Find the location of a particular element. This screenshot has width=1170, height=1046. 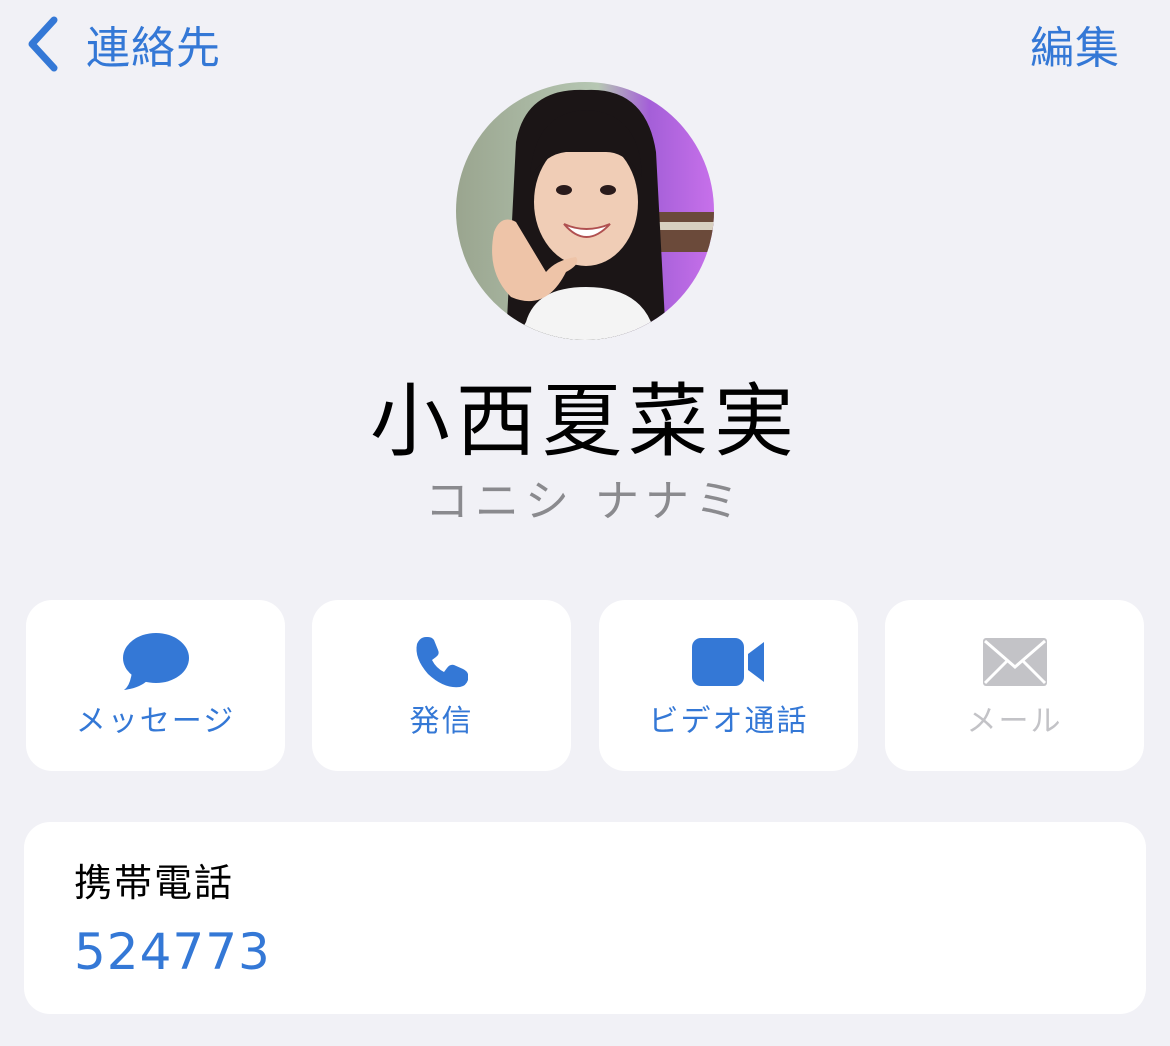

message-button-label: メッセージ is located at coordinates (155, 721).